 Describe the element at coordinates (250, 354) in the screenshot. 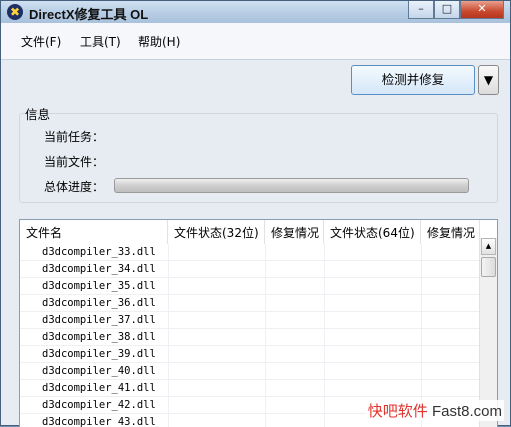

I see `table-row: d3dcompiler_39.dll` at that location.